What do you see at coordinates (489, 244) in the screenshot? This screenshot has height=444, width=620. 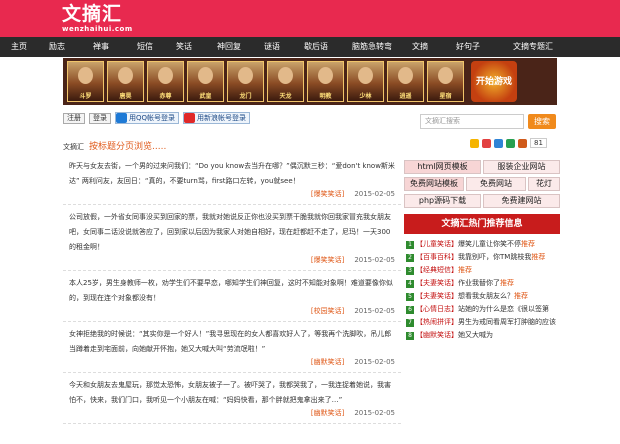 I see `hot-title: 爆笑儿童让你笑不停` at bounding box center [489, 244].